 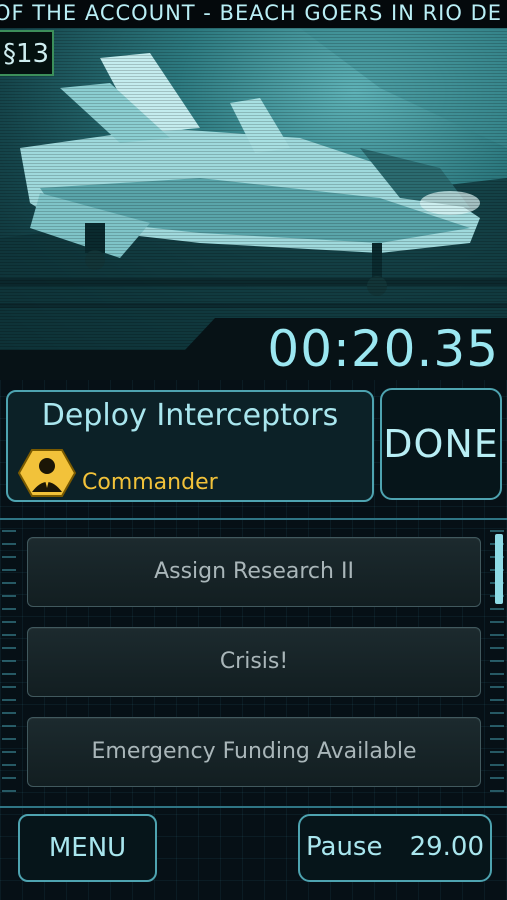 What do you see at coordinates (499, 569) in the screenshot?
I see `scrollbar-thumb` at bounding box center [499, 569].